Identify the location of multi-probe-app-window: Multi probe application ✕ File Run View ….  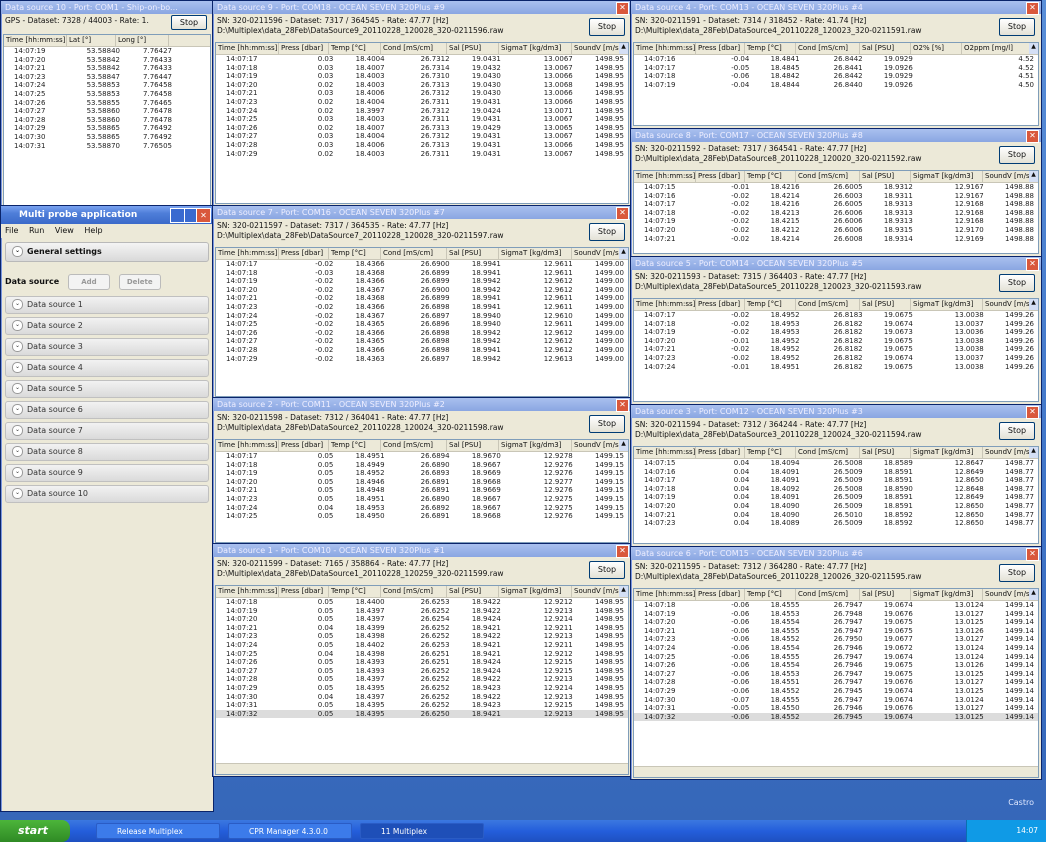
(107, 508).